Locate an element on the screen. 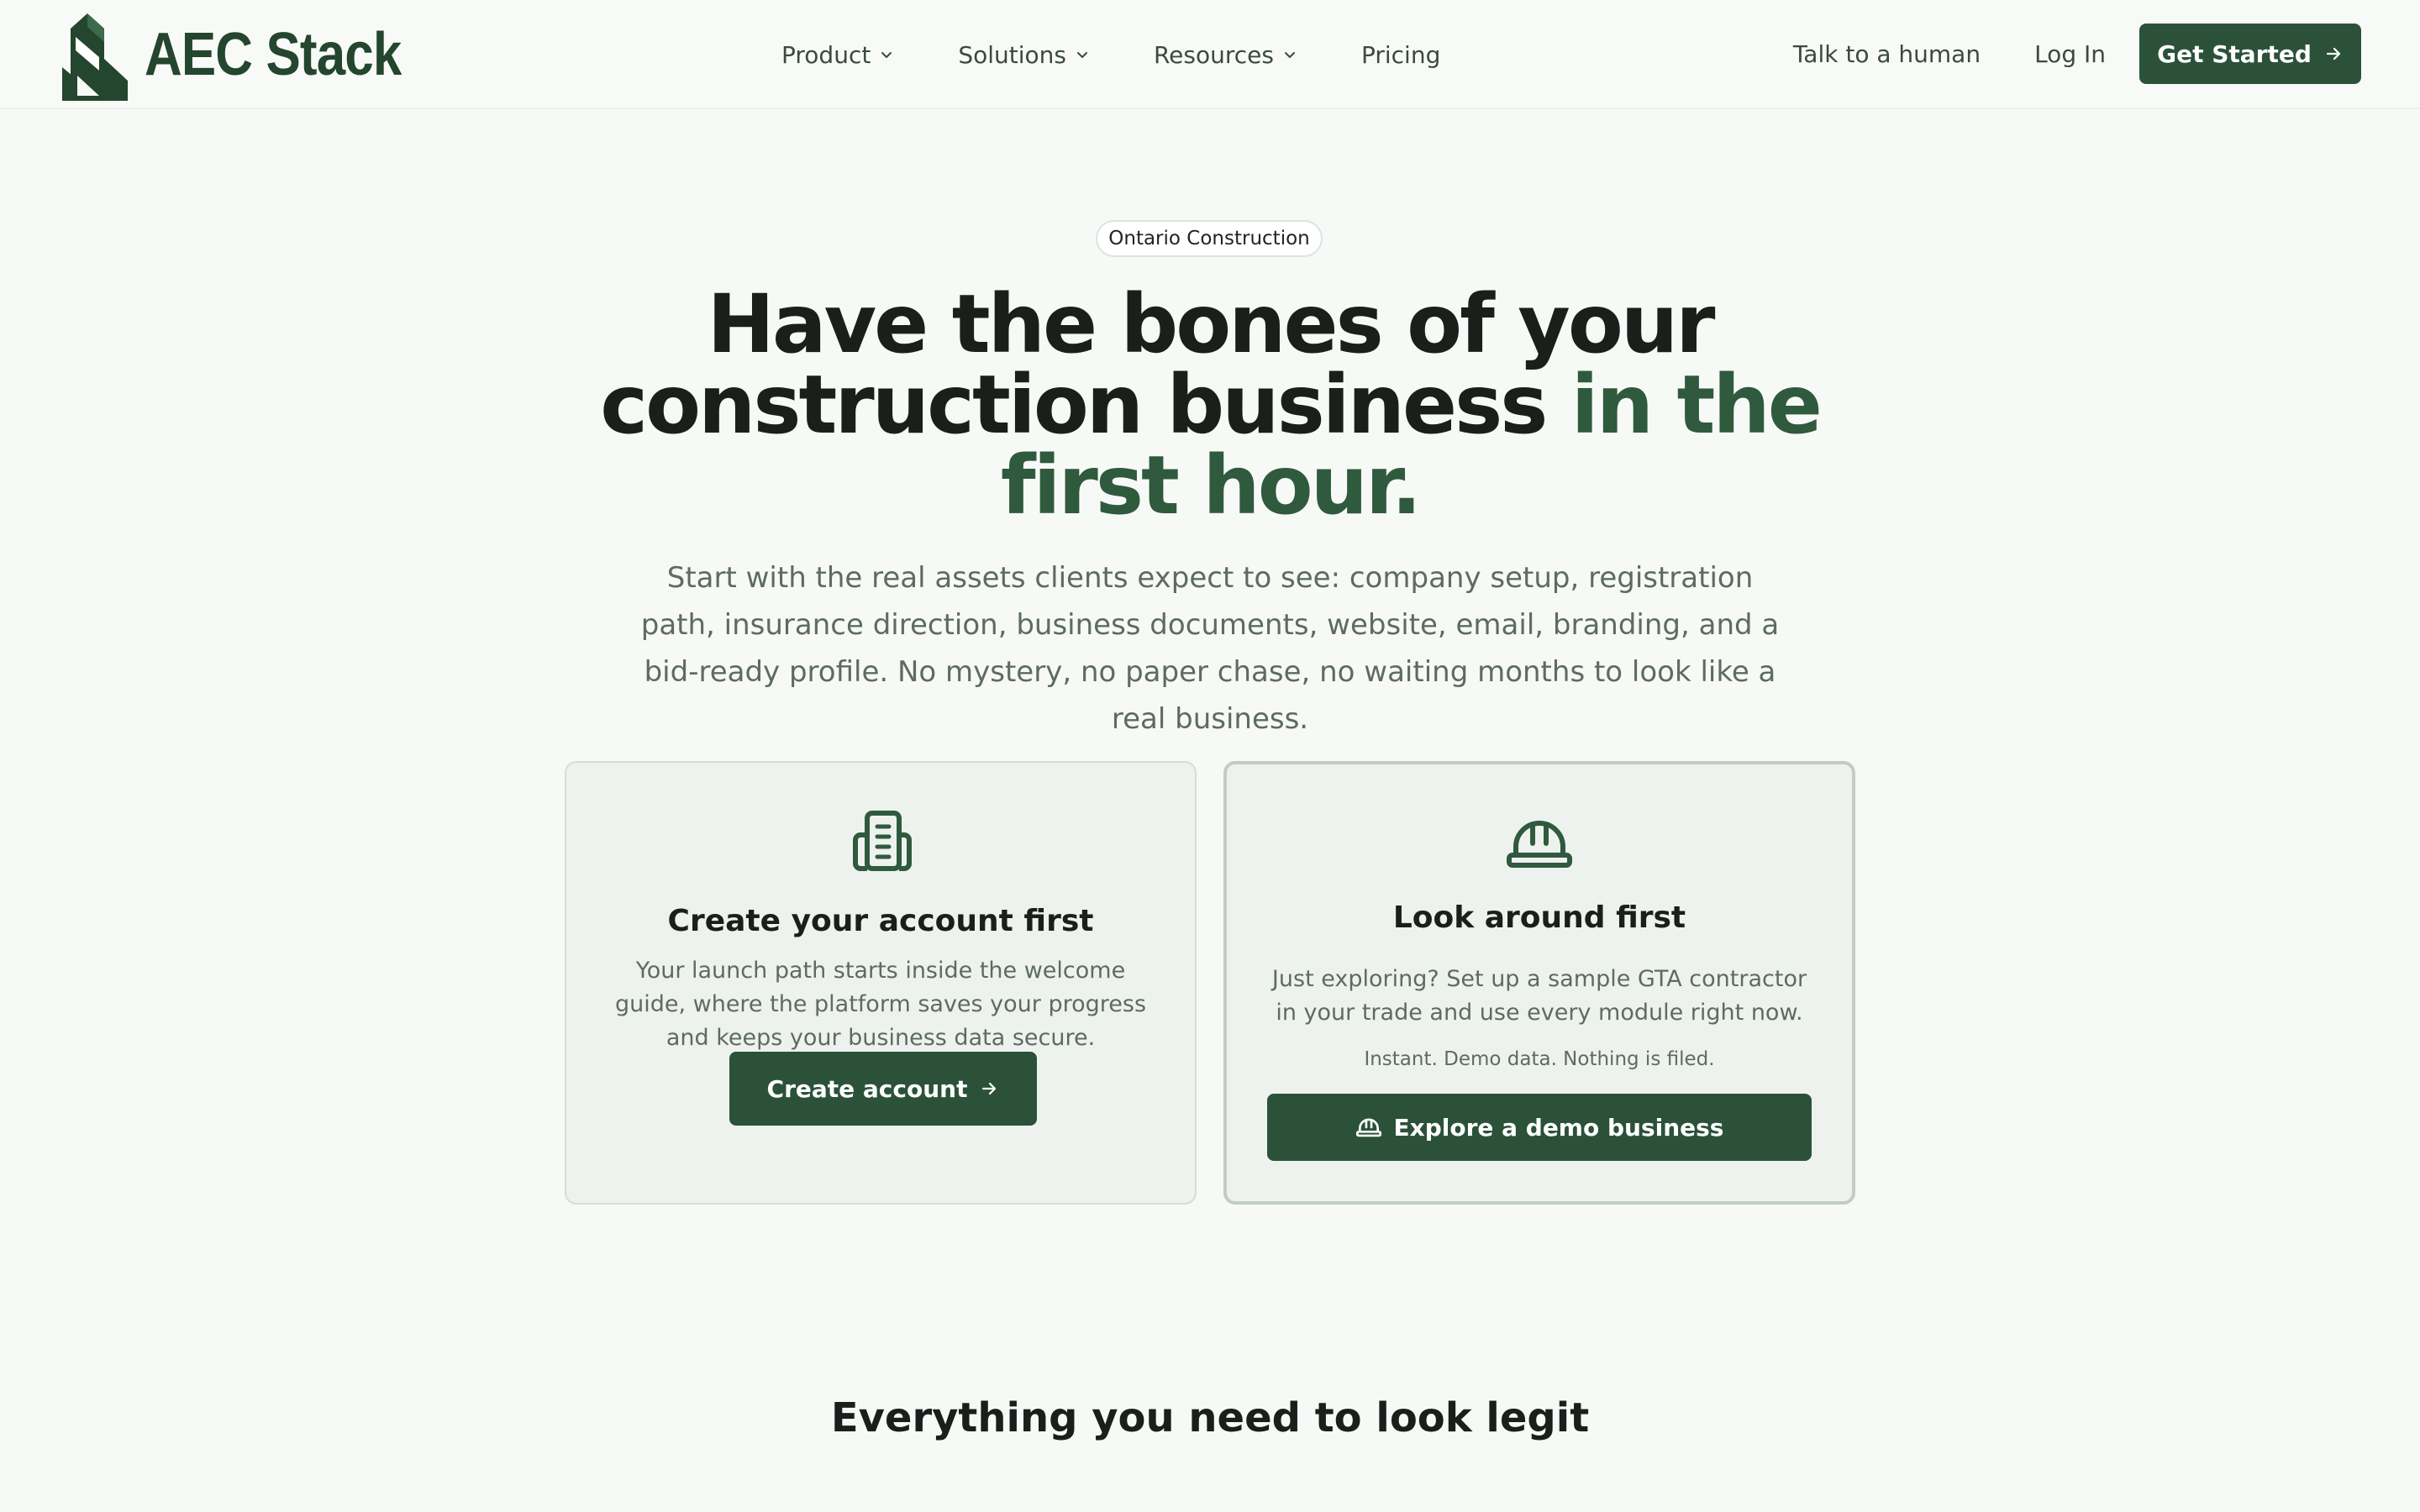 Image resolution: width=2420 pixels, height=1512 pixels. explore-demo-label: Explore a demo business is located at coordinates (1559, 1127).